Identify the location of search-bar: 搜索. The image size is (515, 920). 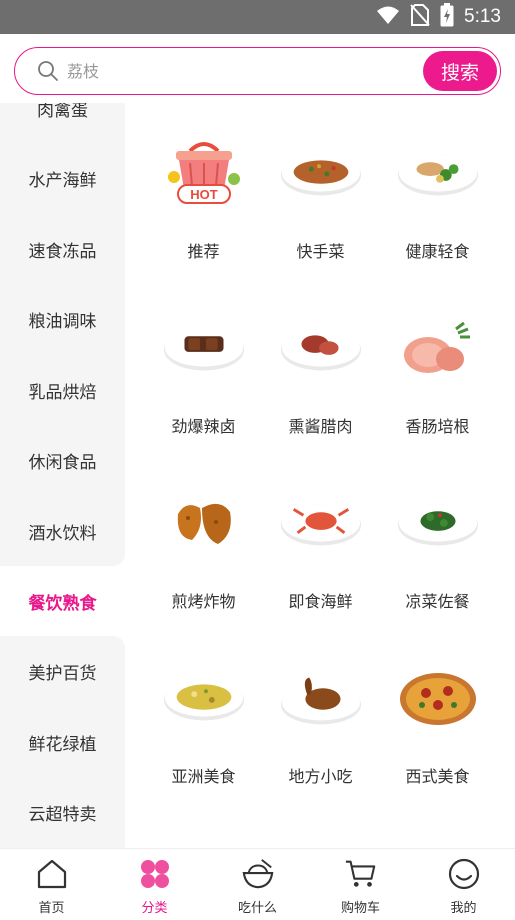
(257, 71).